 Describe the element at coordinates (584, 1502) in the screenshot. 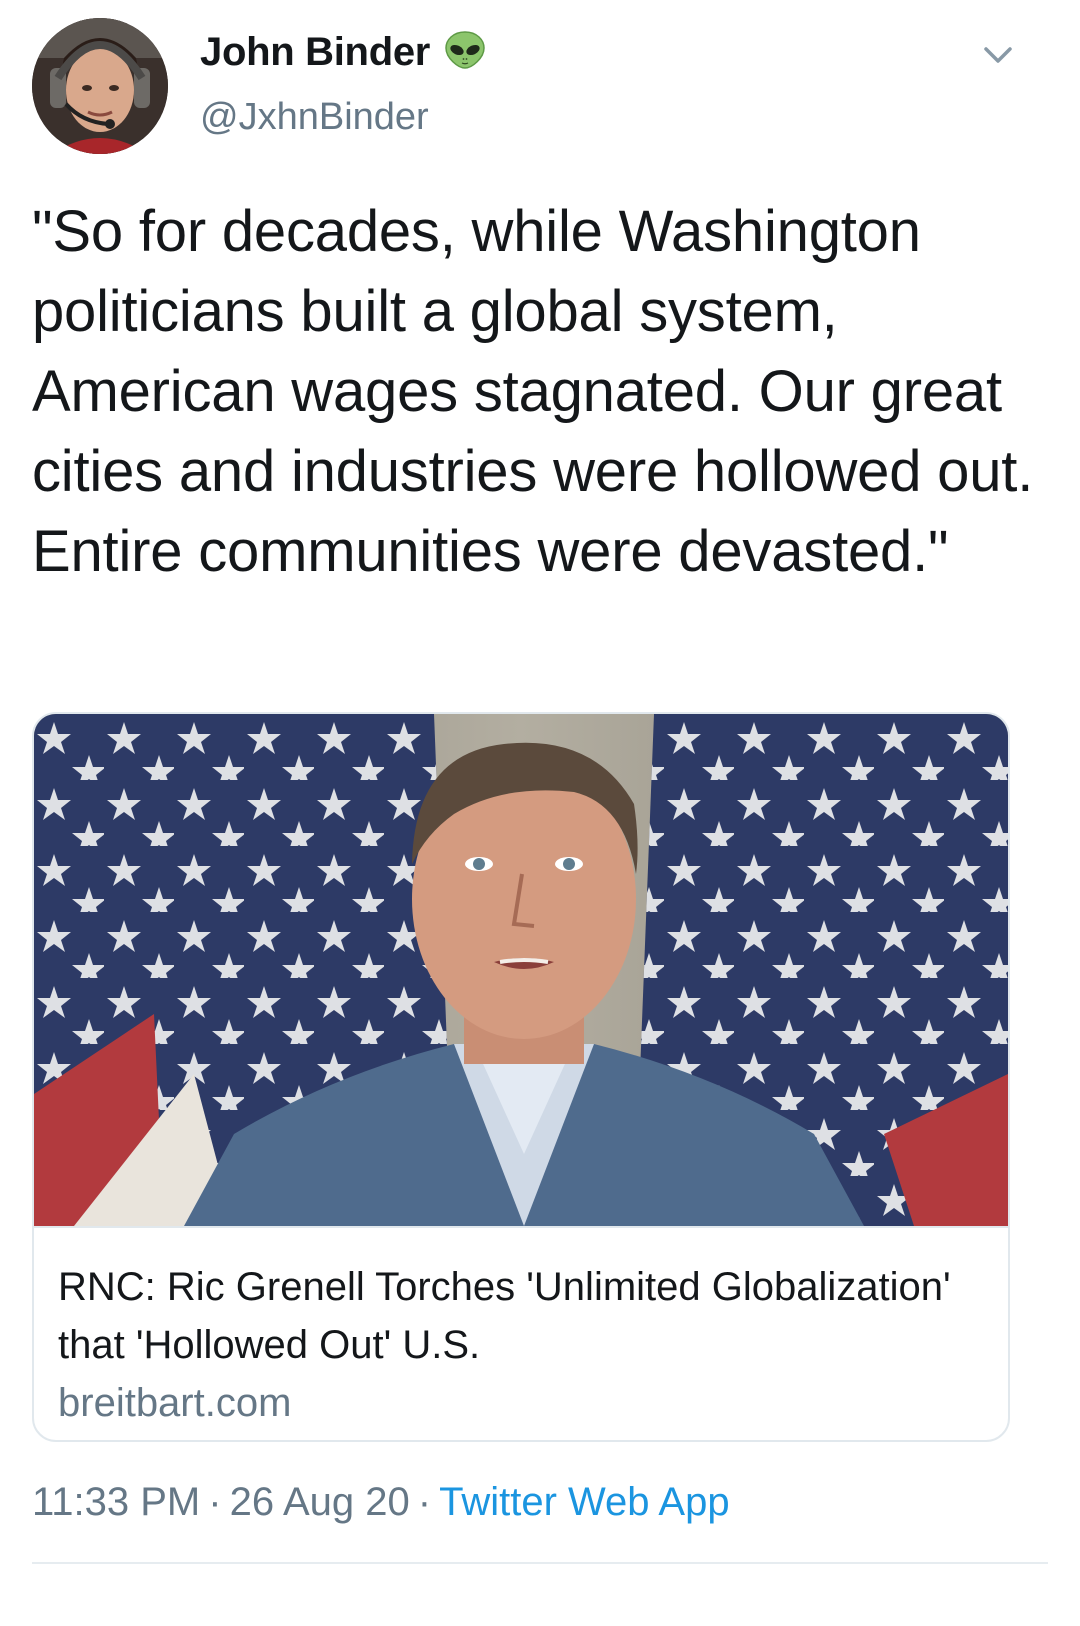

I see `tweet-source-link: Twitter Web App` at that location.